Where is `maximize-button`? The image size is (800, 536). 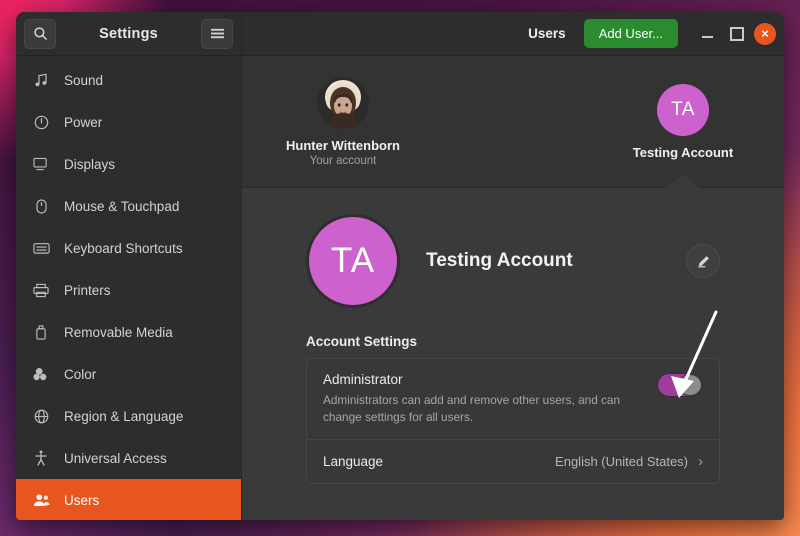 maximize-button is located at coordinates (737, 34).